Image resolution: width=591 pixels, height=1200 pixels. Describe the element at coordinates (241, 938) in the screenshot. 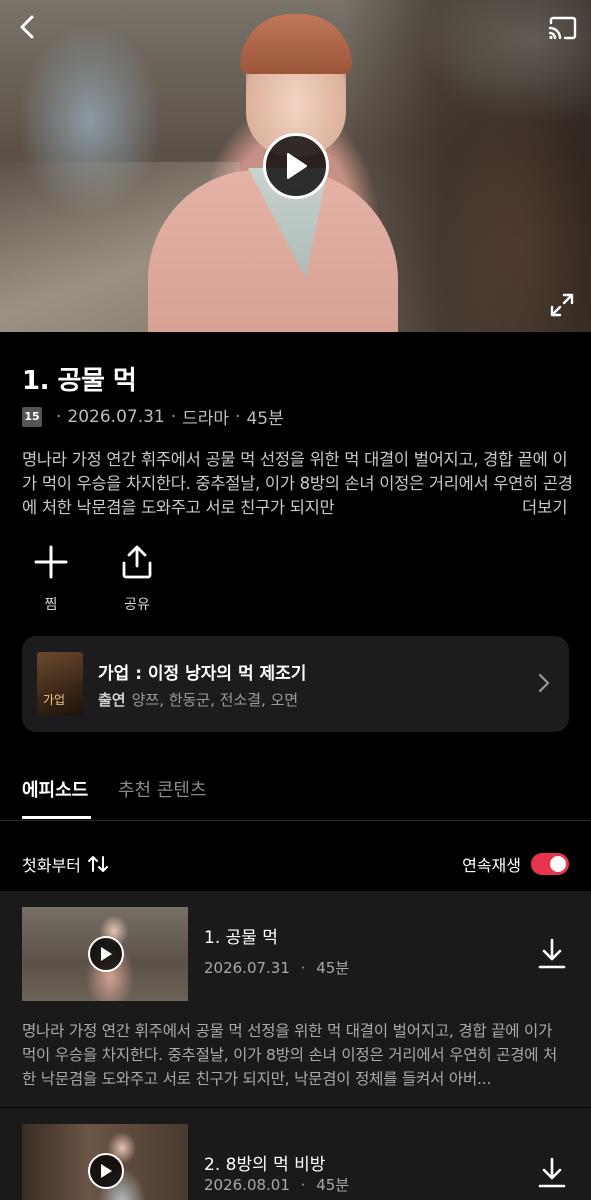

I see `episode-name: 1. 공물 먹` at that location.